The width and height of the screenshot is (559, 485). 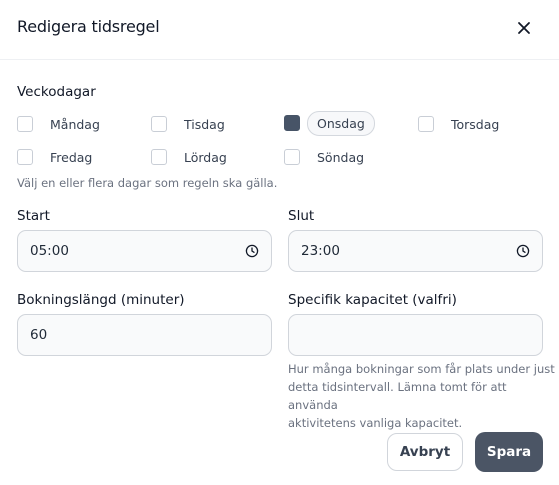 I want to click on monday-label: Måndag, so click(x=75, y=124).